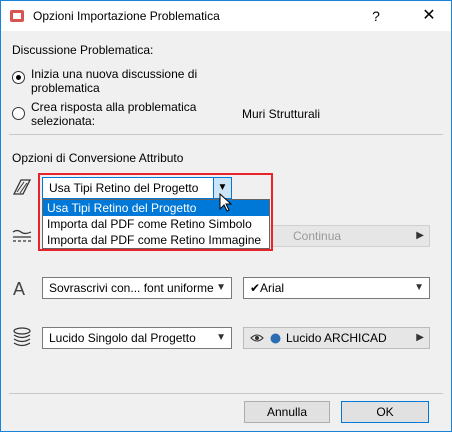 This screenshot has height=432, width=452. I want to click on radio-reply, so click(18, 113).